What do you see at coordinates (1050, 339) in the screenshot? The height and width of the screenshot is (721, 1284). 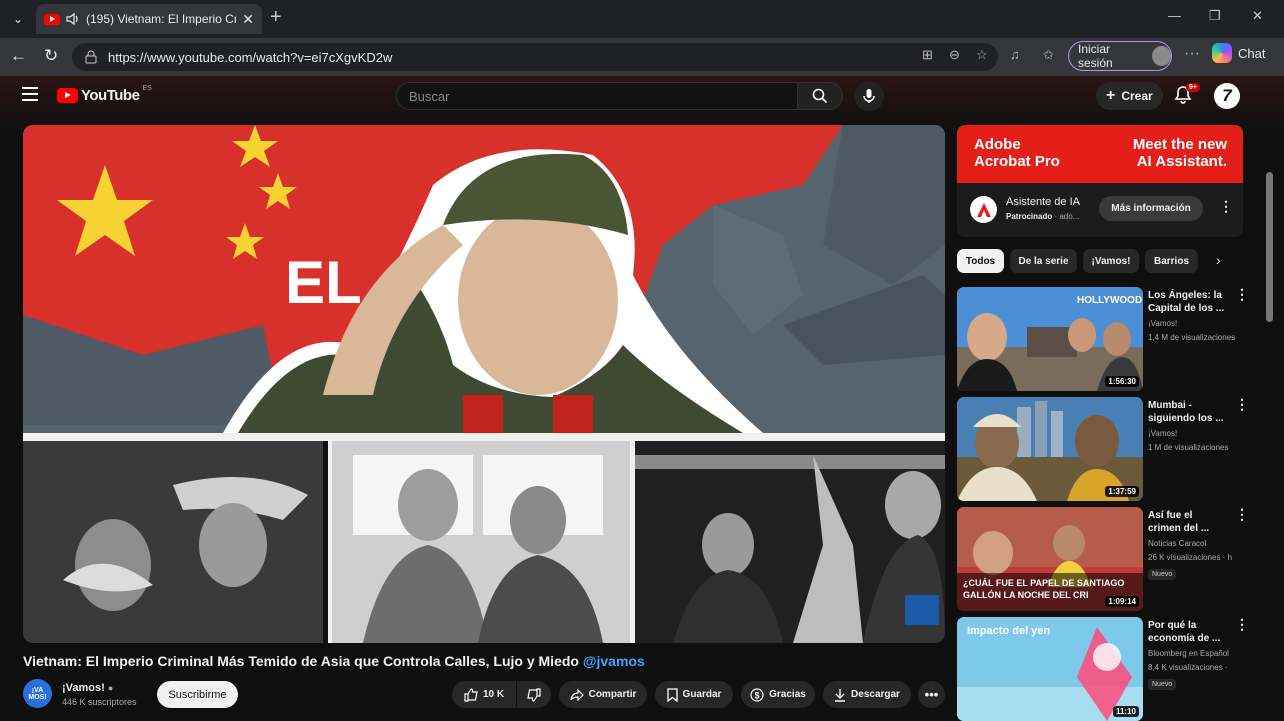 I see `recommendation-thumbnail: HOLLYWOOD 1:56:30` at bounding box center [1050, 339].